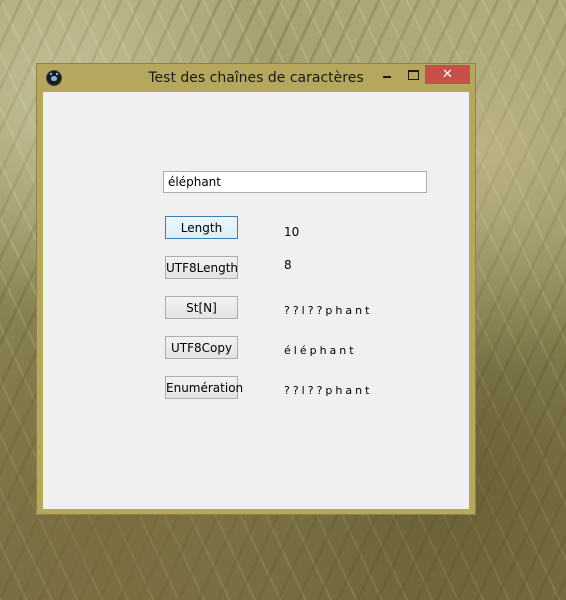 The width and height of the screenshot is (566, 600). What do you see at coordinates (447, 74) in the screenshot?
I see `close-button: ✕` at bounding box center [447, 74].